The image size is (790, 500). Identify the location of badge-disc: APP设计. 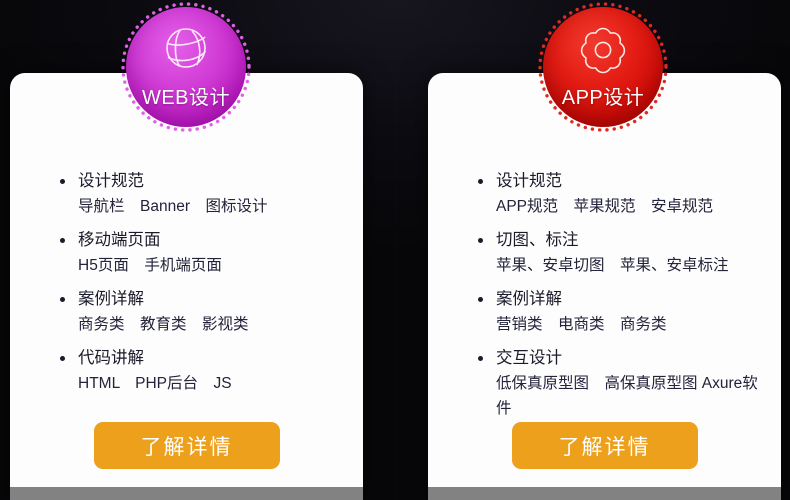
(603, 67).